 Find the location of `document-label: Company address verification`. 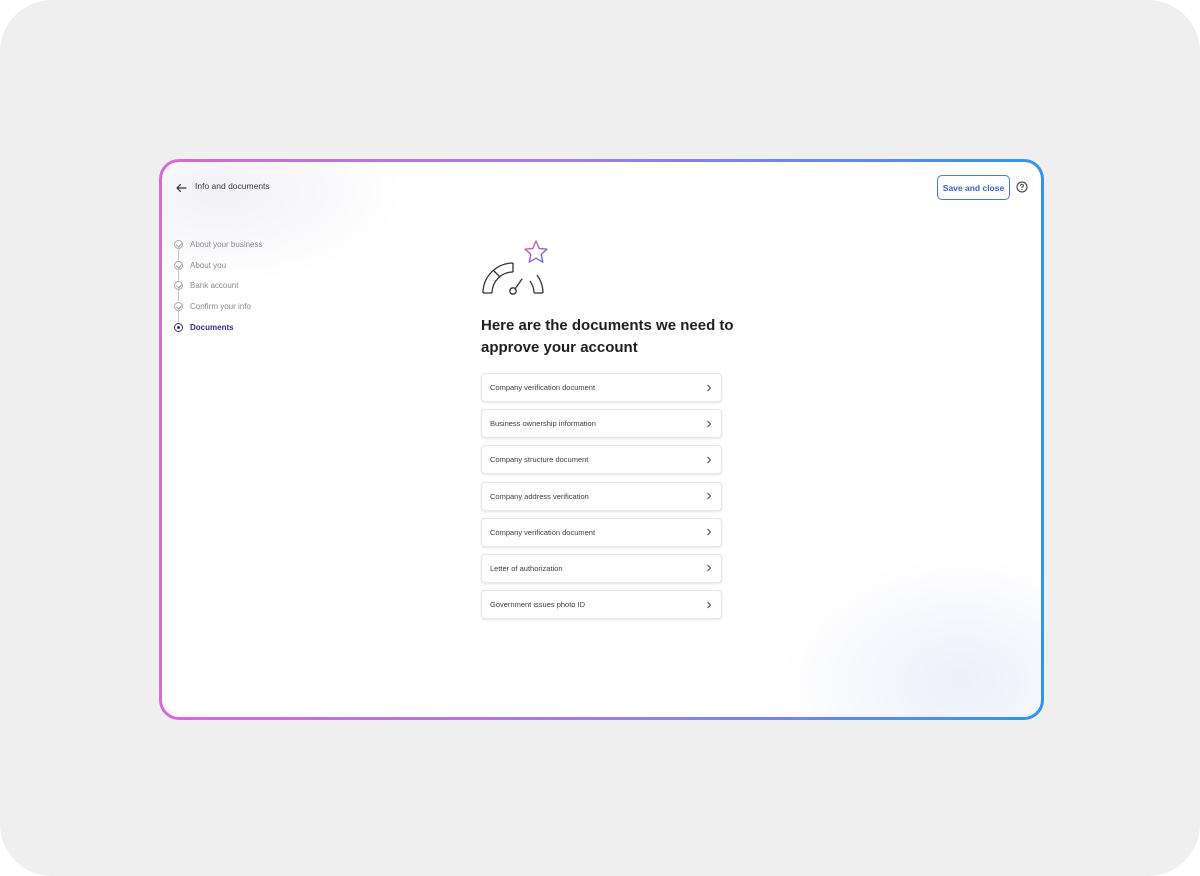

document-label: Company address verification is located at coordinates (539, 496).